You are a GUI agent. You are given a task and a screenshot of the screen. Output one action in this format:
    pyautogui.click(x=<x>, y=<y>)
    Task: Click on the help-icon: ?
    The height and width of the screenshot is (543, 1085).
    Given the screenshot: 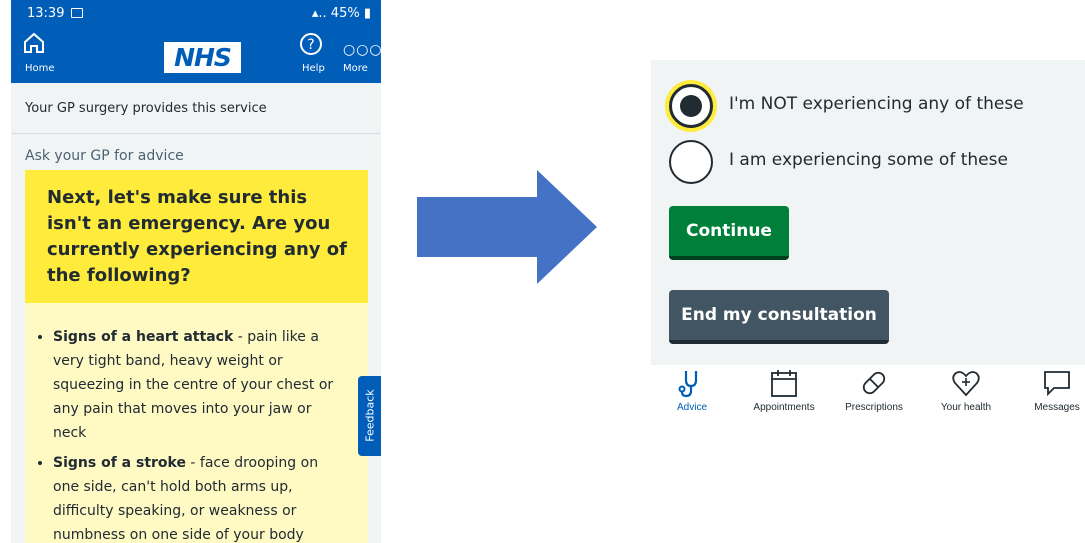 What is the action you would take?
    pyautogui.click(x=311, y=44)
    